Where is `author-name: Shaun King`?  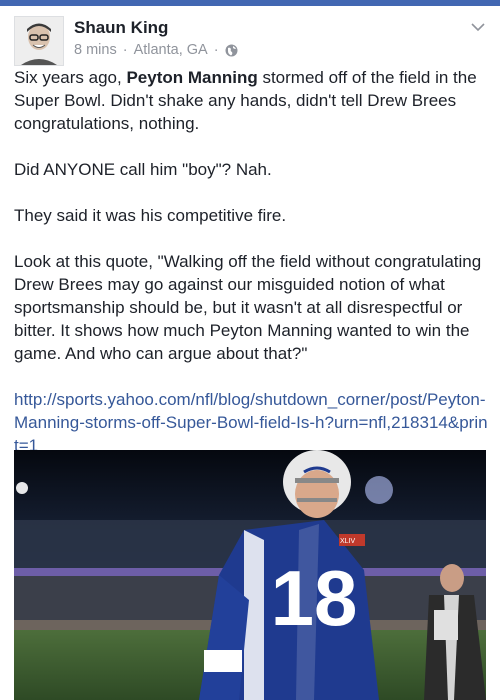
author-name: Shaun King is located at coordinates (121, 28).